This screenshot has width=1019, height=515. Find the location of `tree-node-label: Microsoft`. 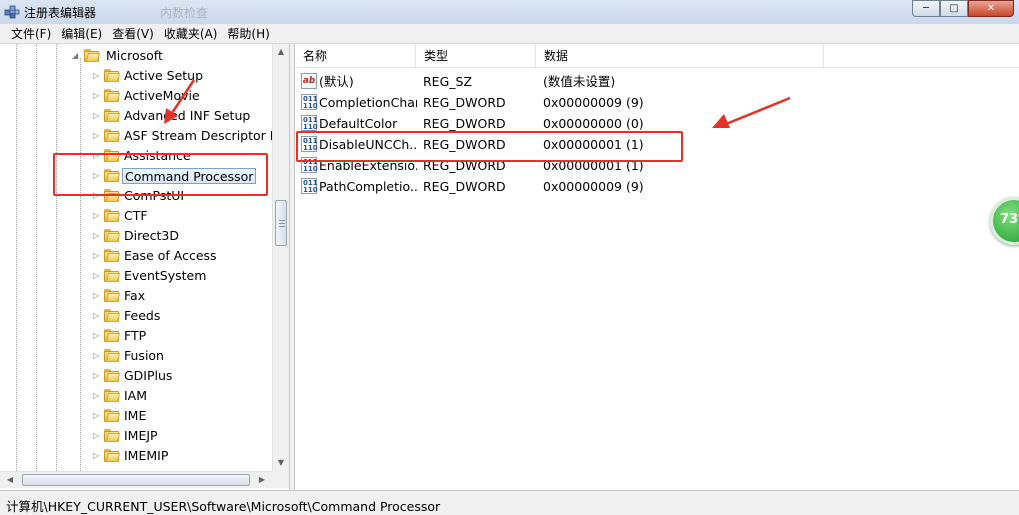

tree-node-label: Microsoft is located at coordinates (134, 55).